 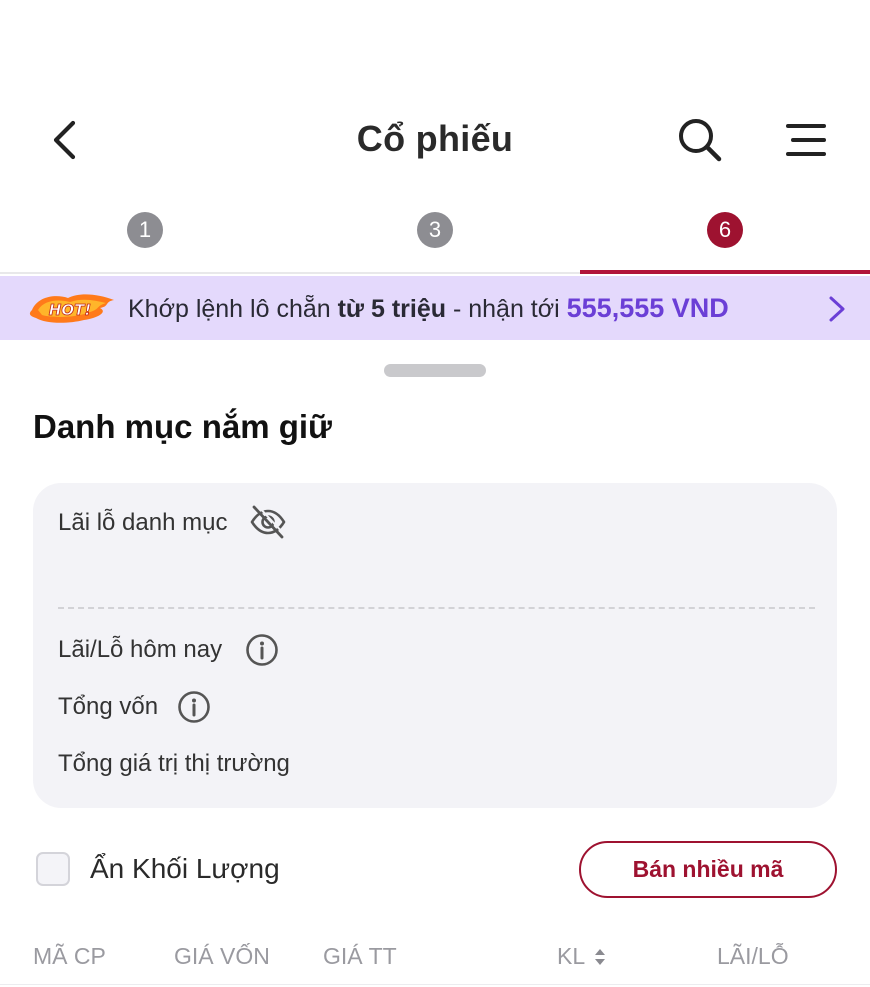 I want to click on tab-1: 1, so click(x=145, y=234).